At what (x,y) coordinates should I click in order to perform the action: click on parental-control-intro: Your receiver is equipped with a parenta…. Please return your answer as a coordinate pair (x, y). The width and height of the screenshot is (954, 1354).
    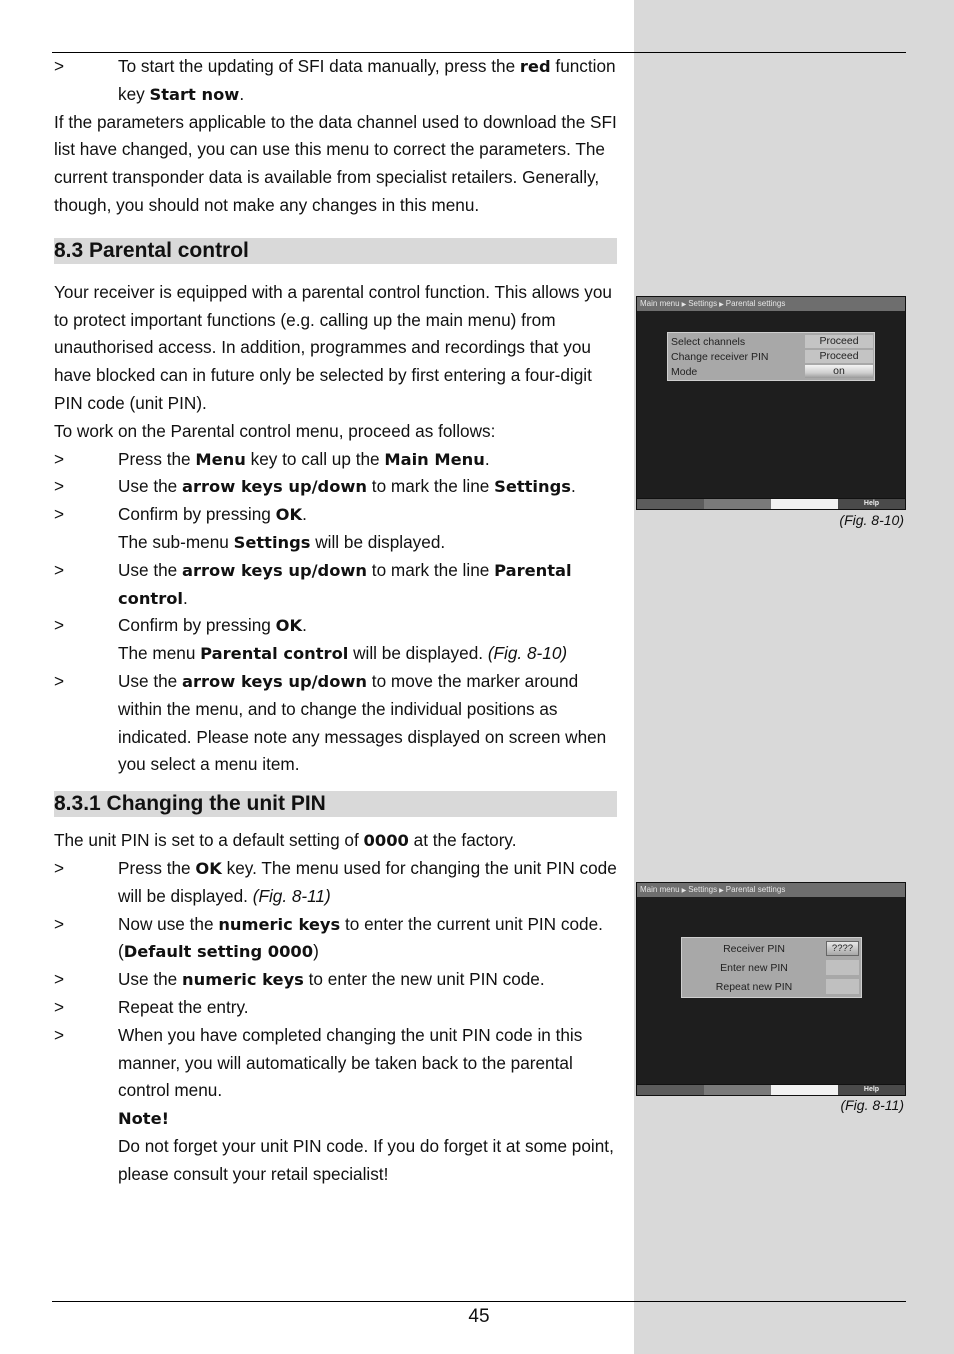
    Looking at the image, I should click on (333, 347).